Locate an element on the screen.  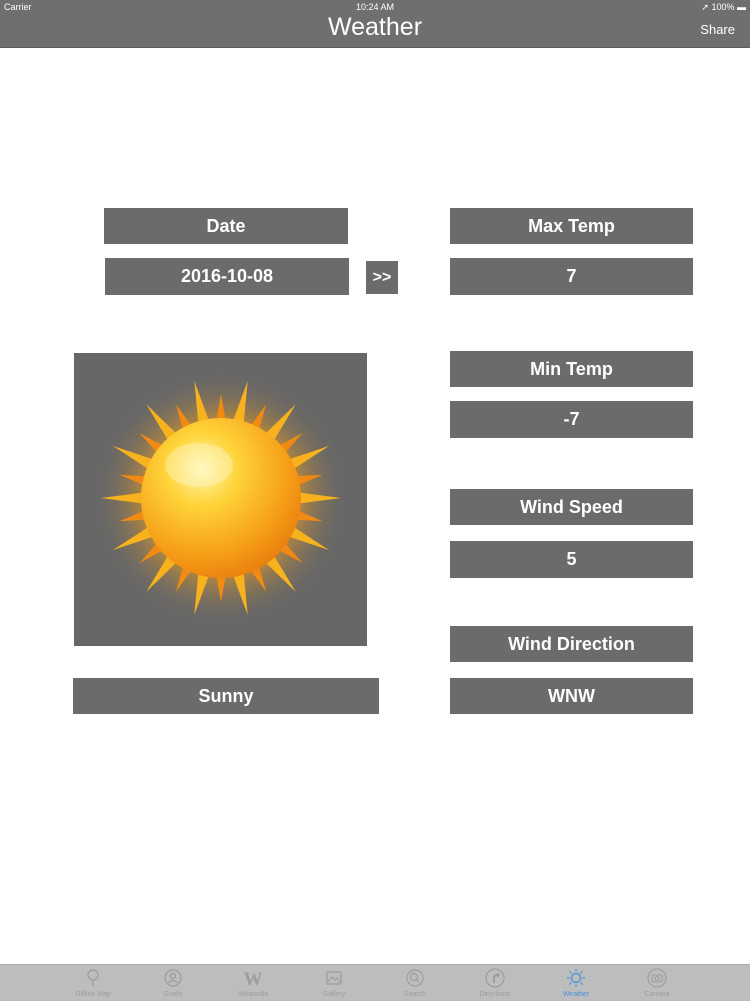
map-pin-icon is located at coordinates (93, 977).